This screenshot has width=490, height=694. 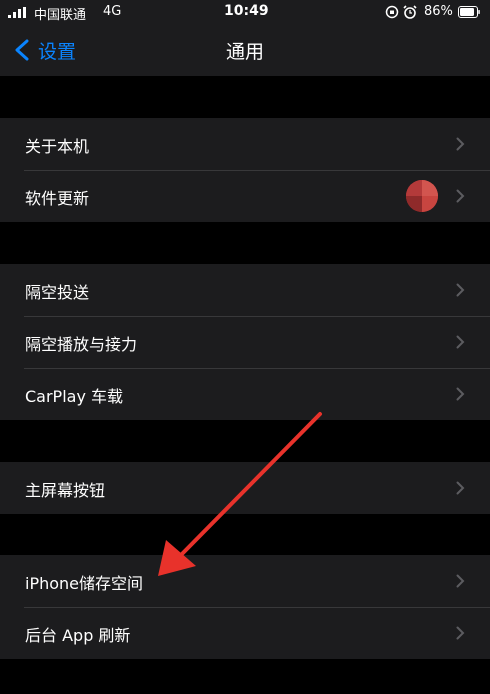 I want to click on row-label: 后台 App 刷新, so click(x=78, y=635).